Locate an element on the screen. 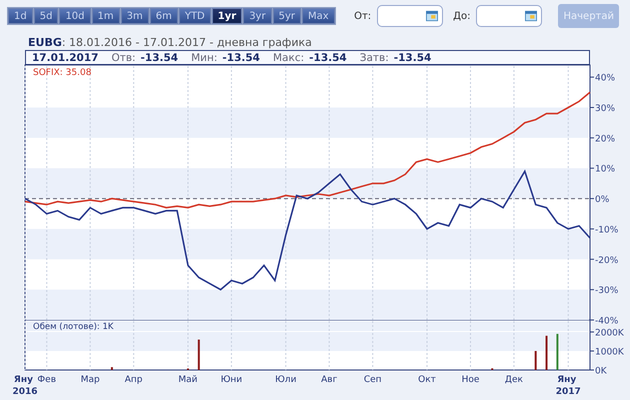  axis-label: -10% is located at coordinates (606, 230).